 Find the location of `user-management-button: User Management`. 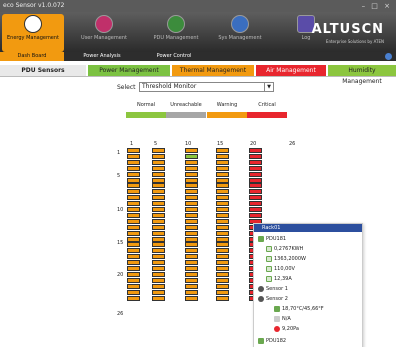

user-management-button: User Management is located at coordinates (104, 33).